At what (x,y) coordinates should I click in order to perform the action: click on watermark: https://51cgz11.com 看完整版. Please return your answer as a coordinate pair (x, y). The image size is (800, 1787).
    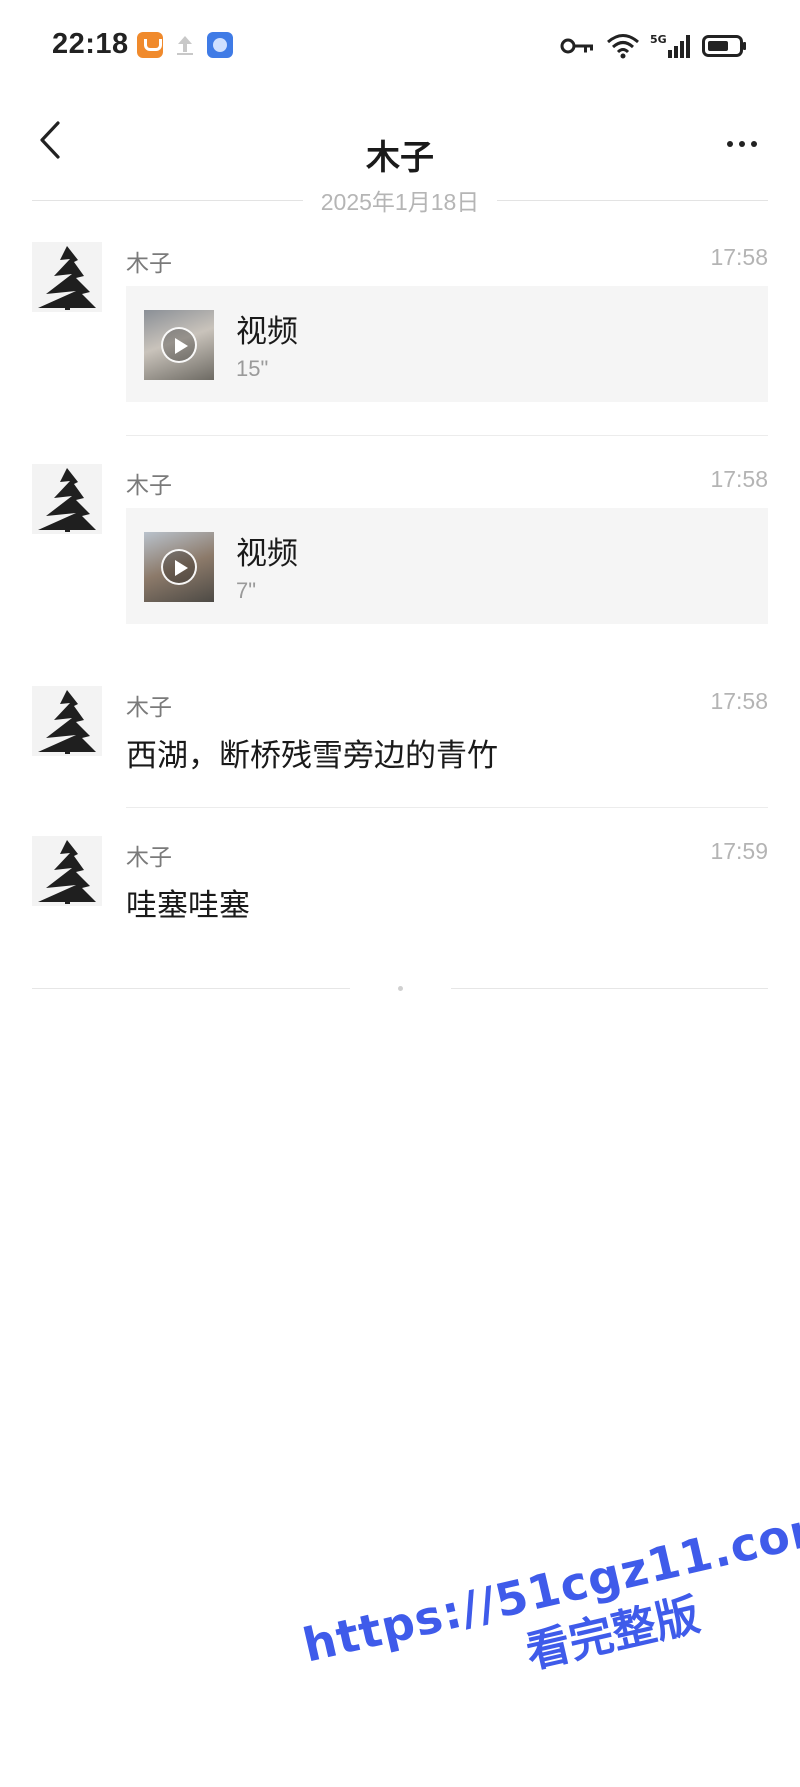
    Looking at the image, I should click on (549, 1613).